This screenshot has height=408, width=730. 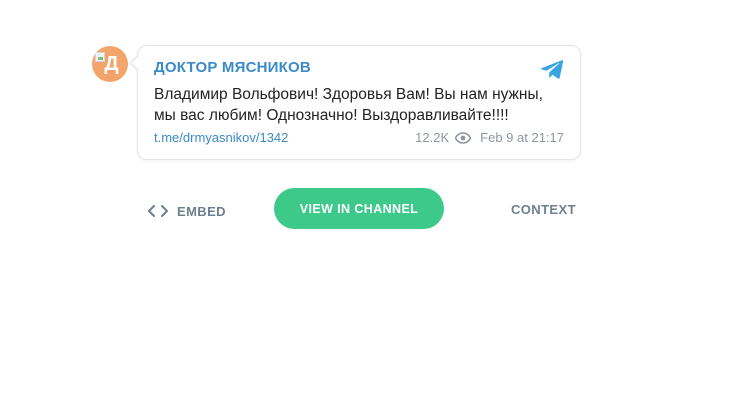 I want to click on post-link: t.me/drmyasnikov/1342, so click(x=221, y=137).